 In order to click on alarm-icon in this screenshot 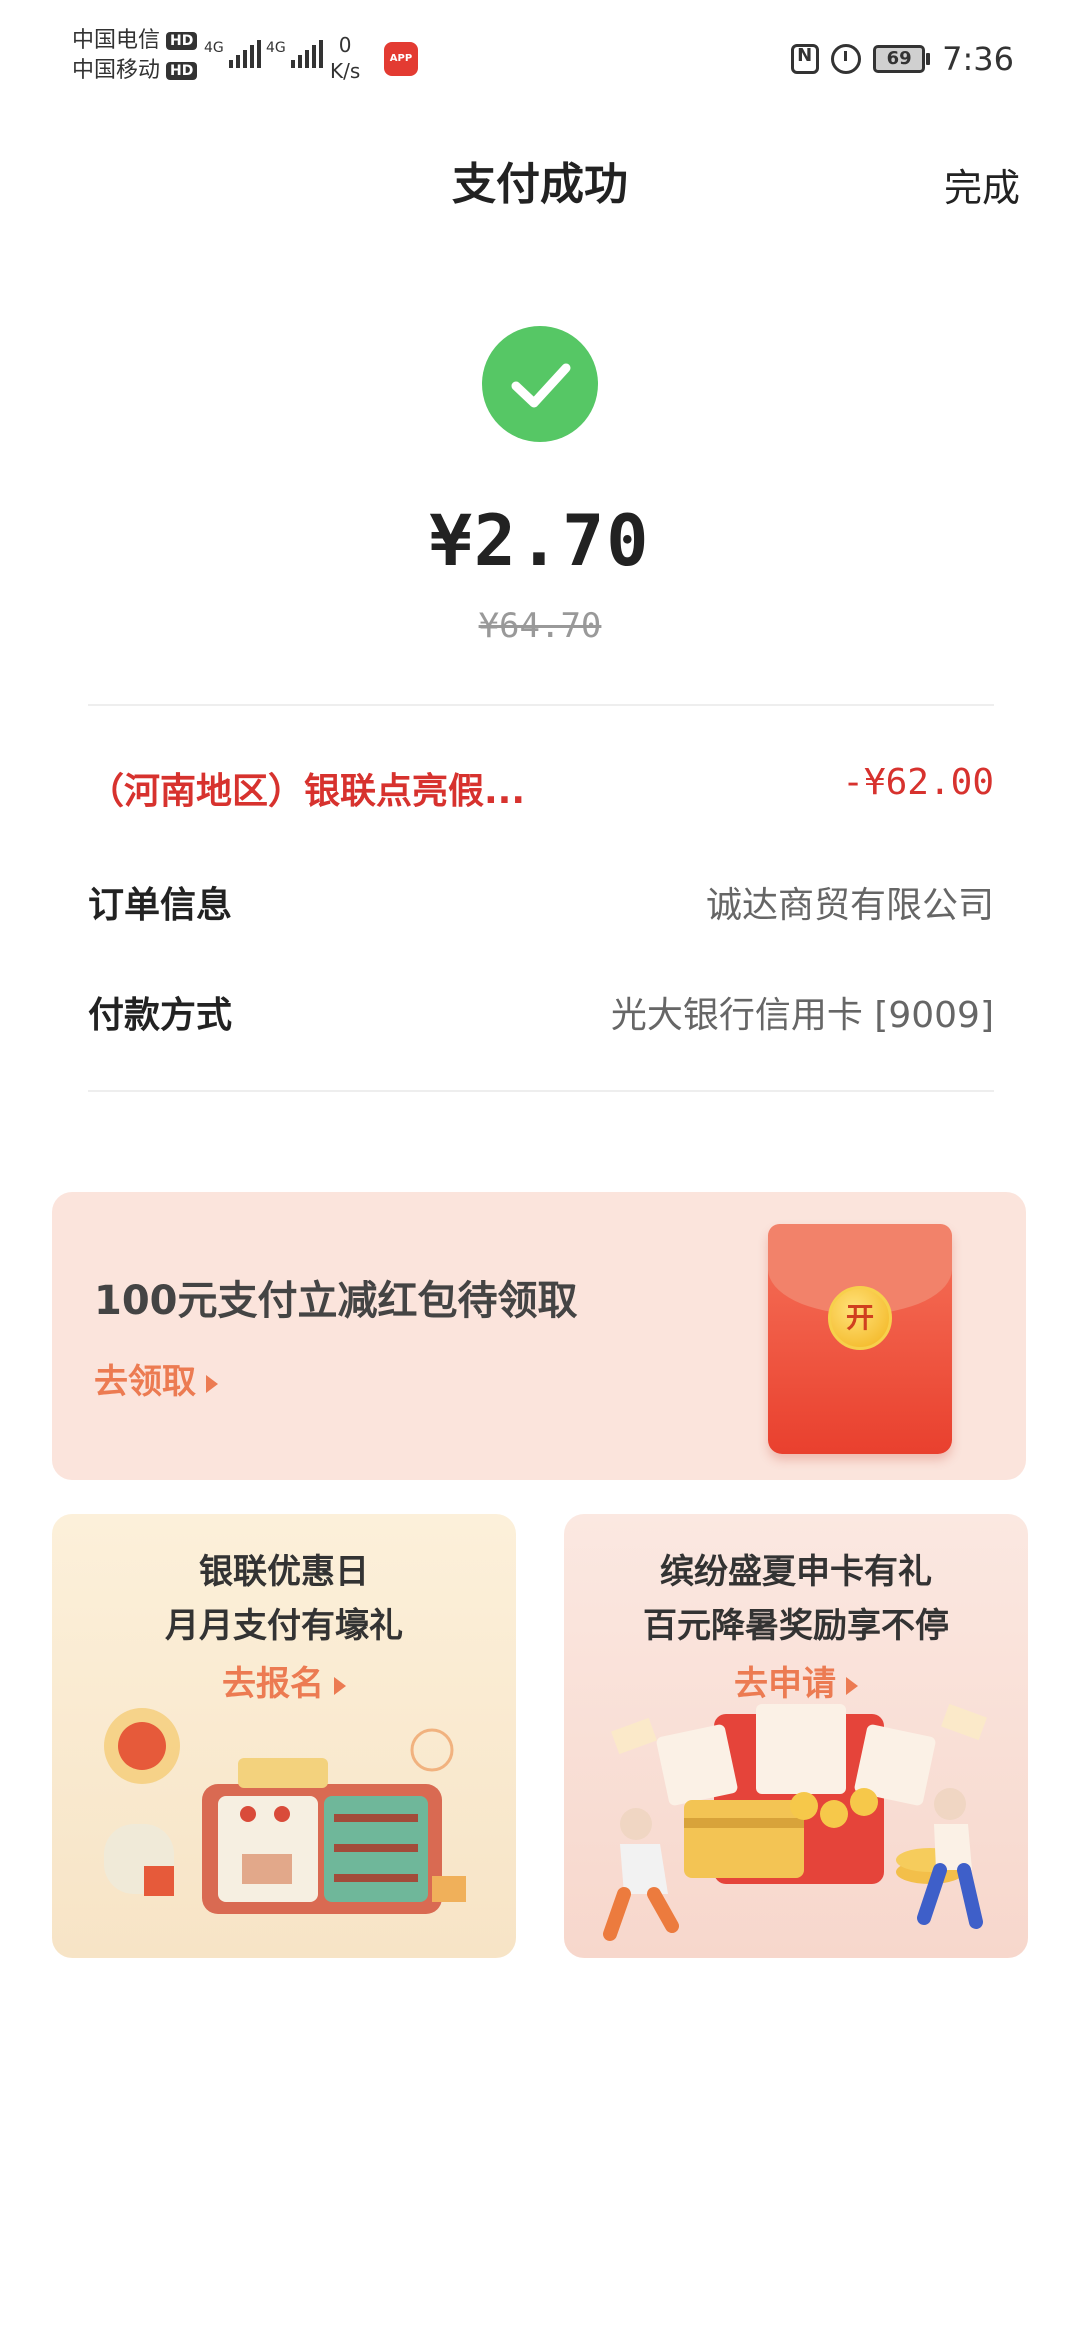, I will do `click(846, 59)`.